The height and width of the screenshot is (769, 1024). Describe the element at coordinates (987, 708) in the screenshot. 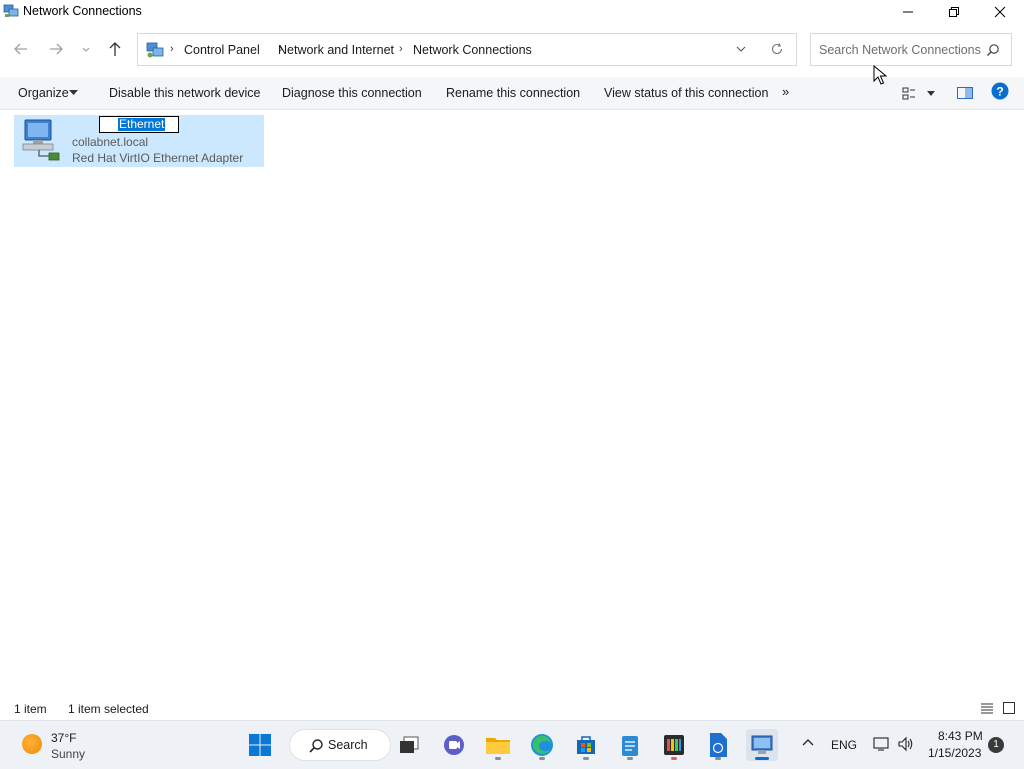

I see `details-view-icon` at that location.